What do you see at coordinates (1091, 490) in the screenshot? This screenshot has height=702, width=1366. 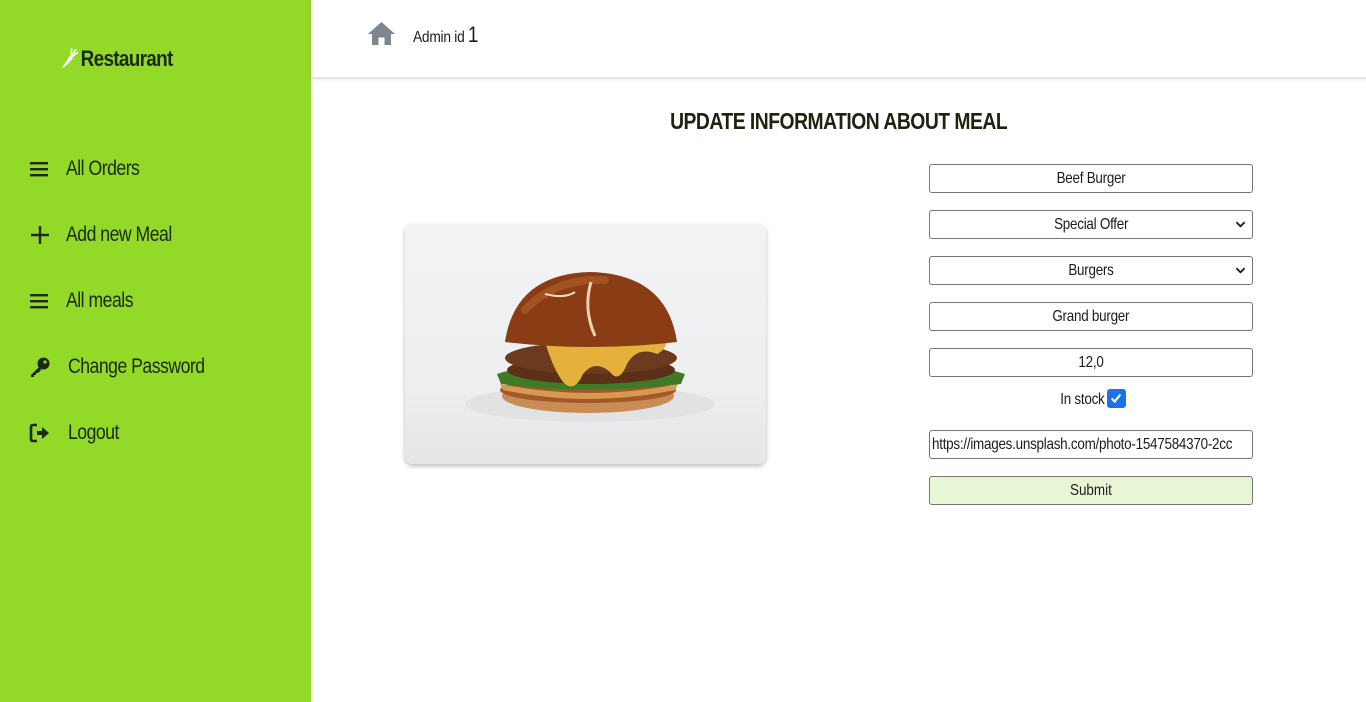 I see `submit-button: Submit` at bounding box center [1091, 490].